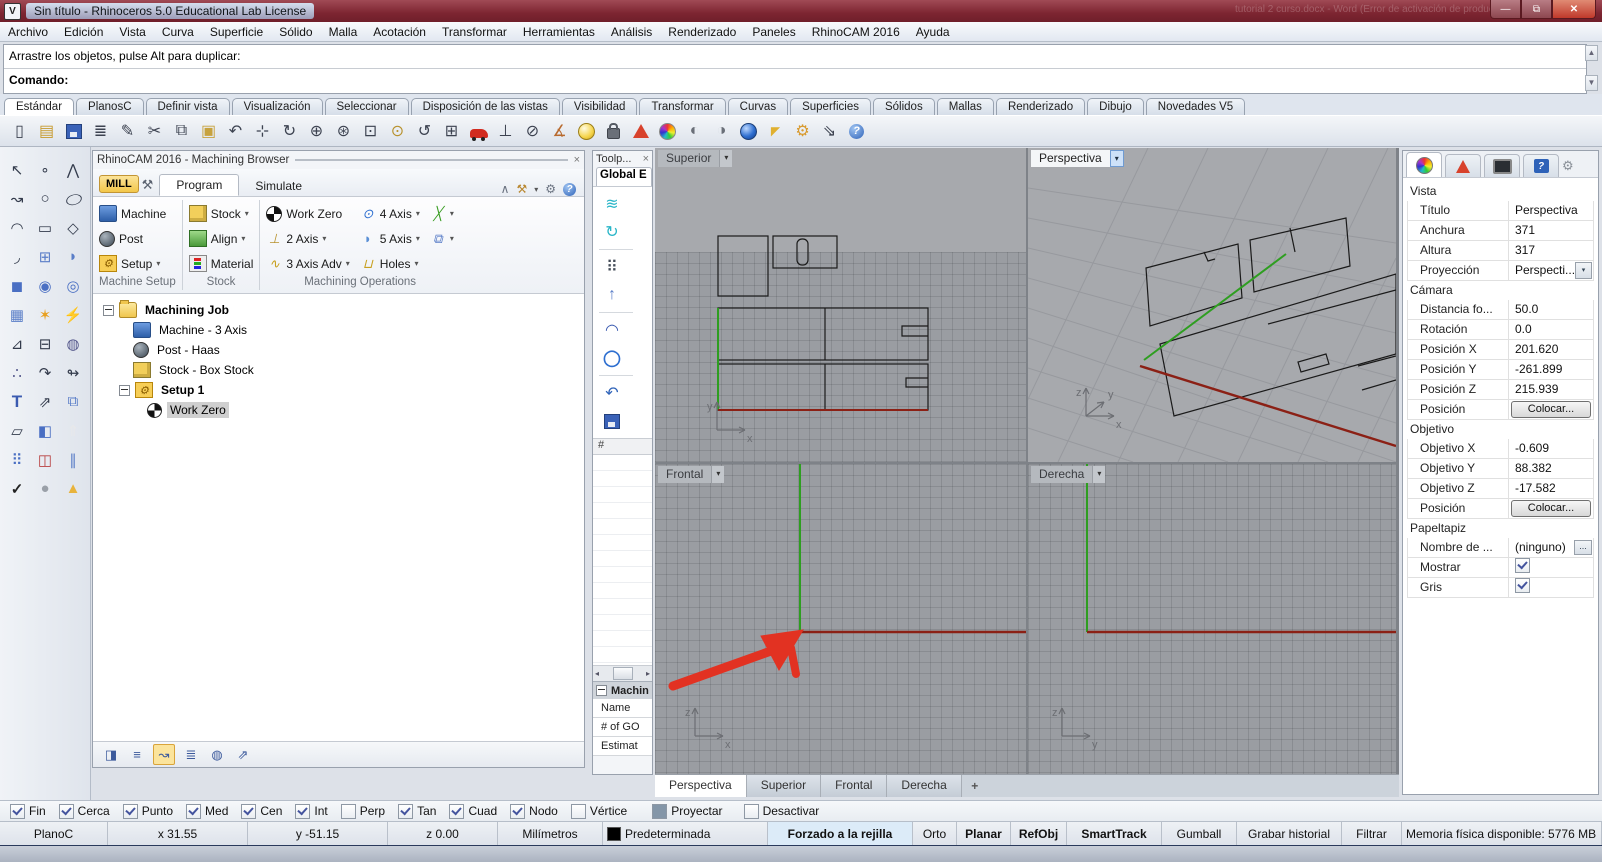  Describe the element at coordinates (366, 106) in the screenshot. I see `tab-seleccionar: Seleccionar` at that location.